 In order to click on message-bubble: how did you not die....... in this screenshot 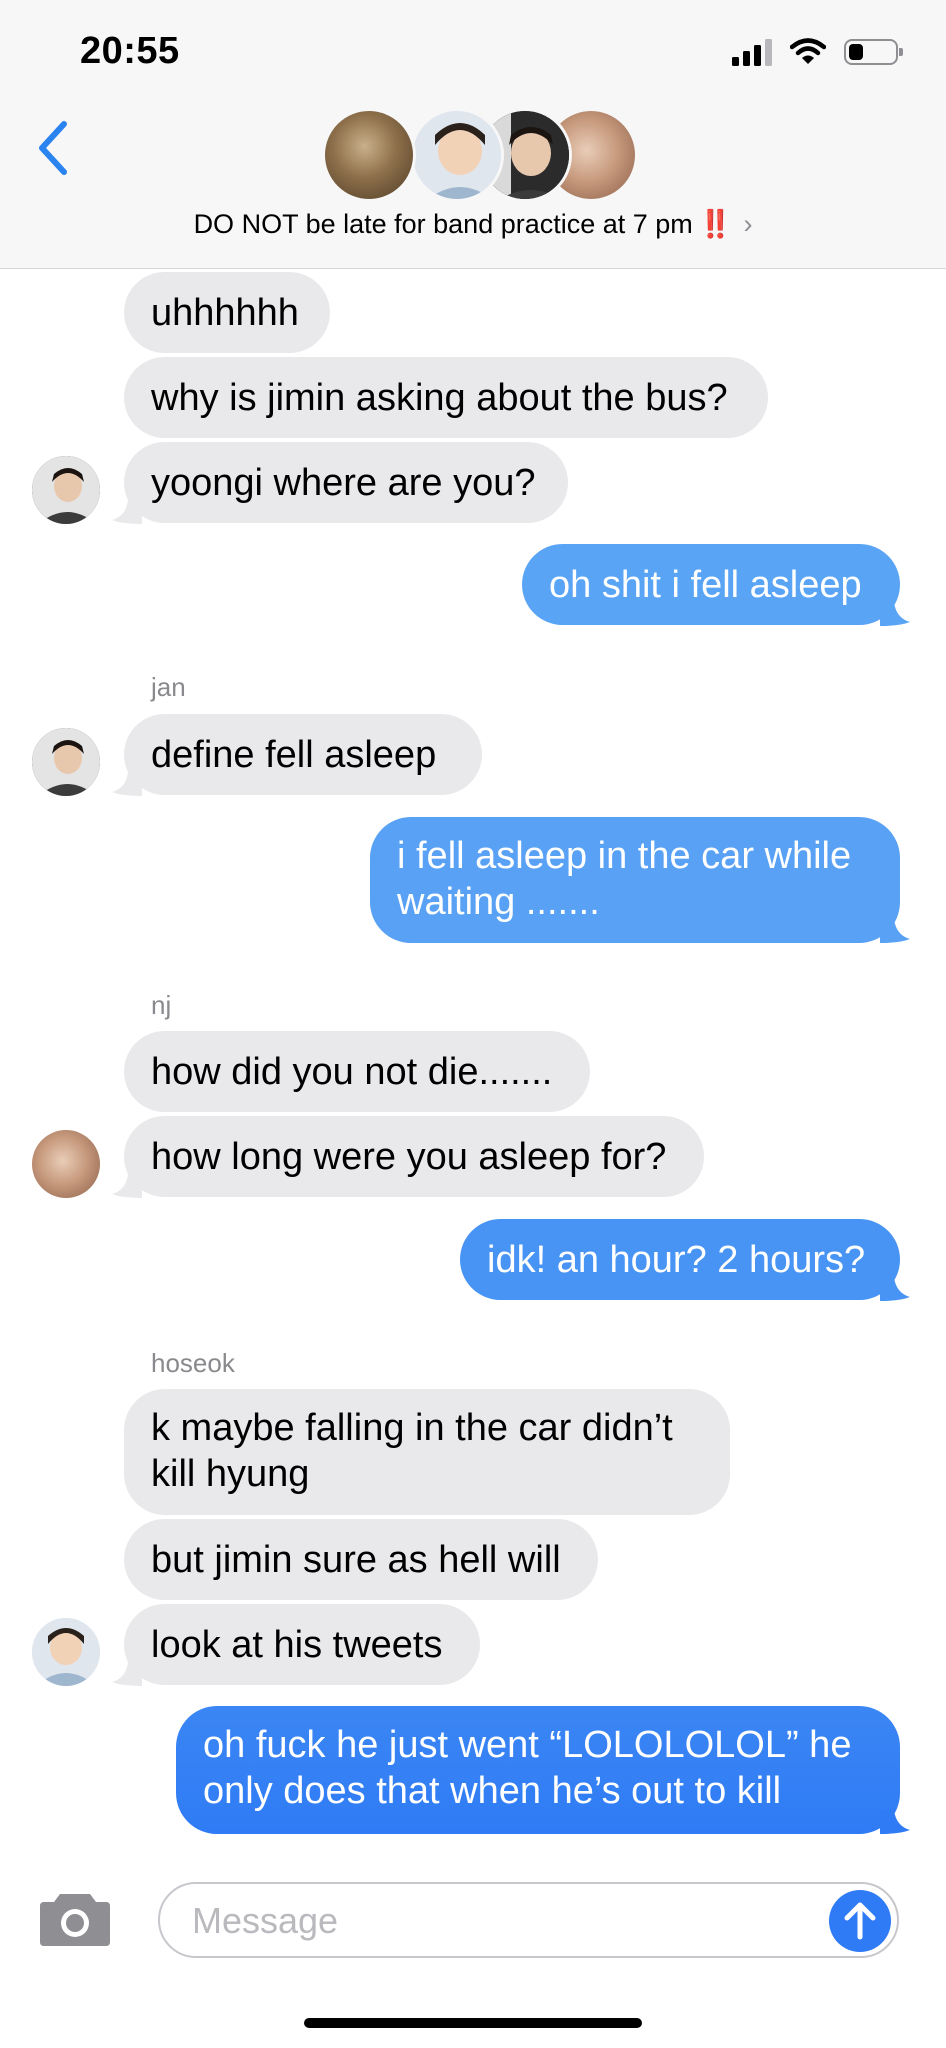, I will do `click(357, 1071)`.